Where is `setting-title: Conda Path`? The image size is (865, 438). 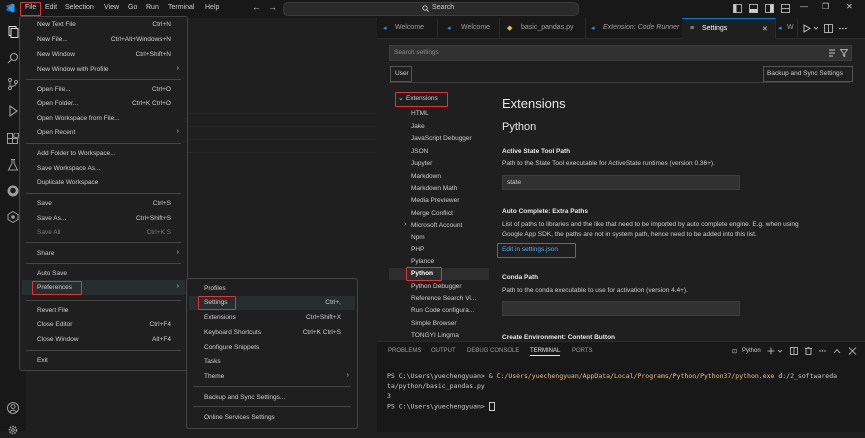 setting-title: Conda Path is located at coordinates (520, 277).